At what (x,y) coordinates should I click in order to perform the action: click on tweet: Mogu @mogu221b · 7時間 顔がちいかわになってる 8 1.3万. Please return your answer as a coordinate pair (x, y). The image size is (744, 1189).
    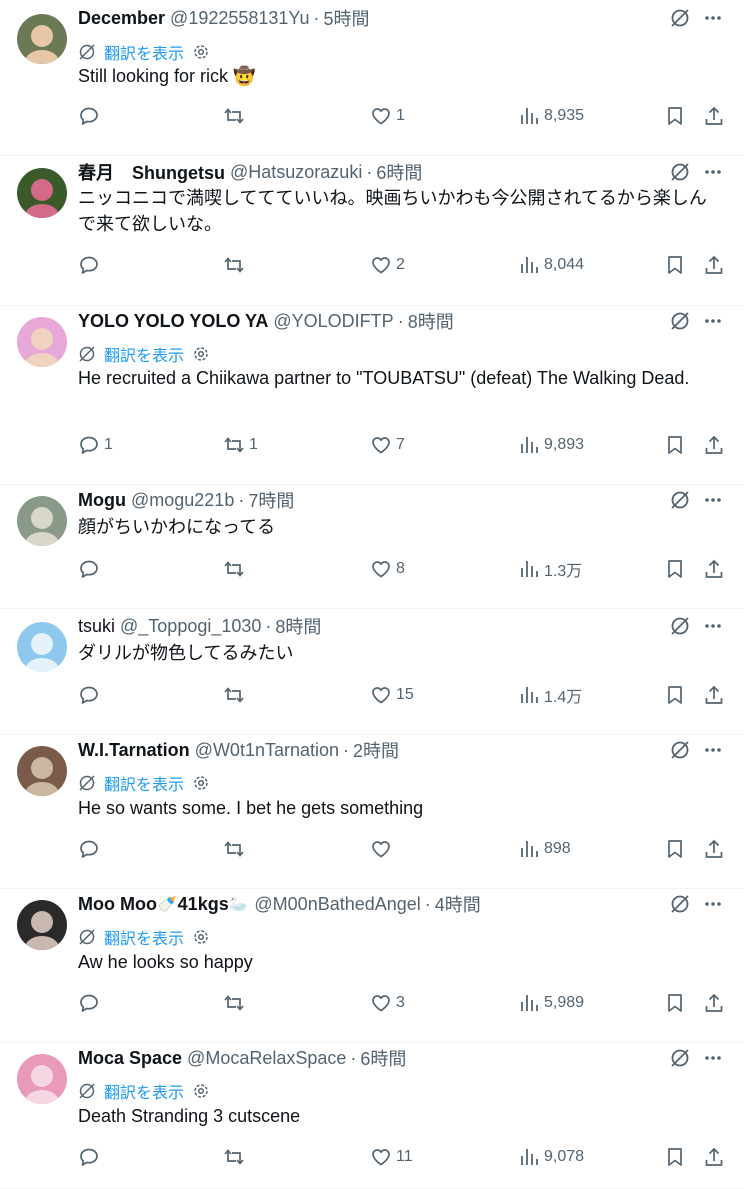
    Looking at the image, I should click on (372, 547).